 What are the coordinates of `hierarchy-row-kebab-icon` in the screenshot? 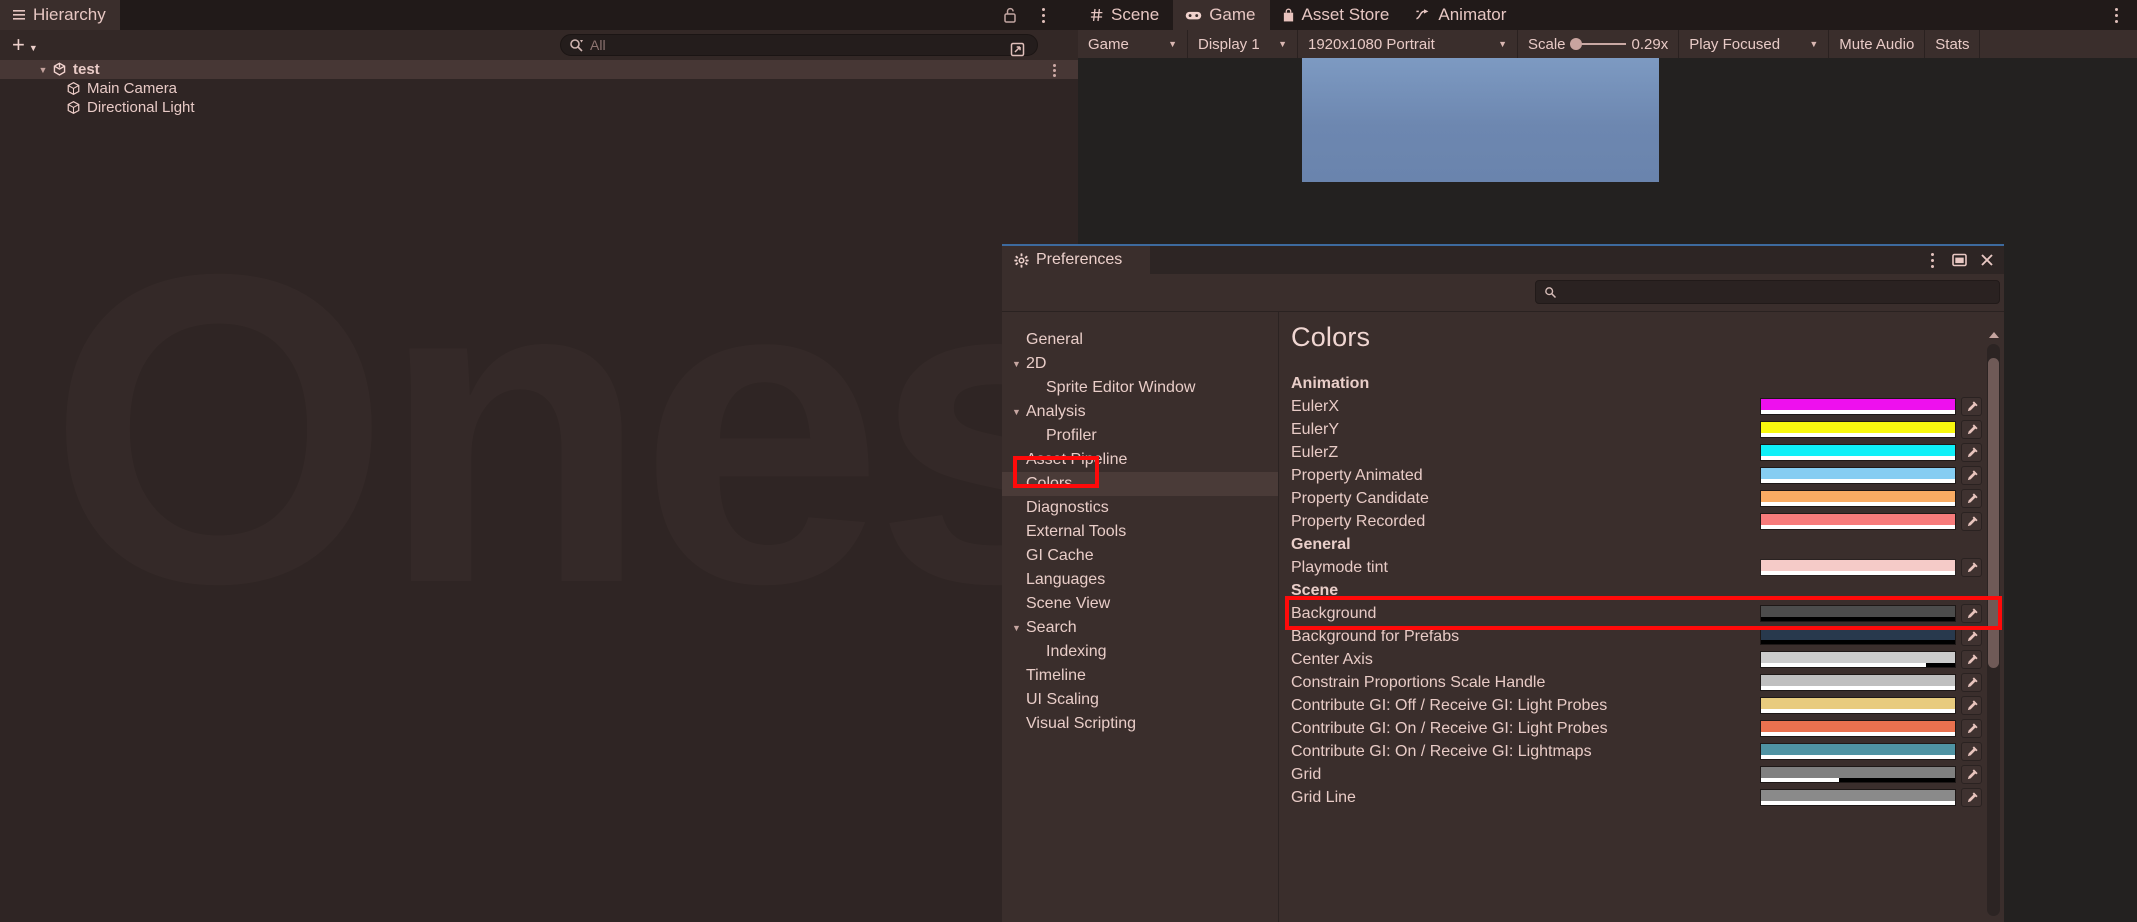 It's located at (1054, 70).